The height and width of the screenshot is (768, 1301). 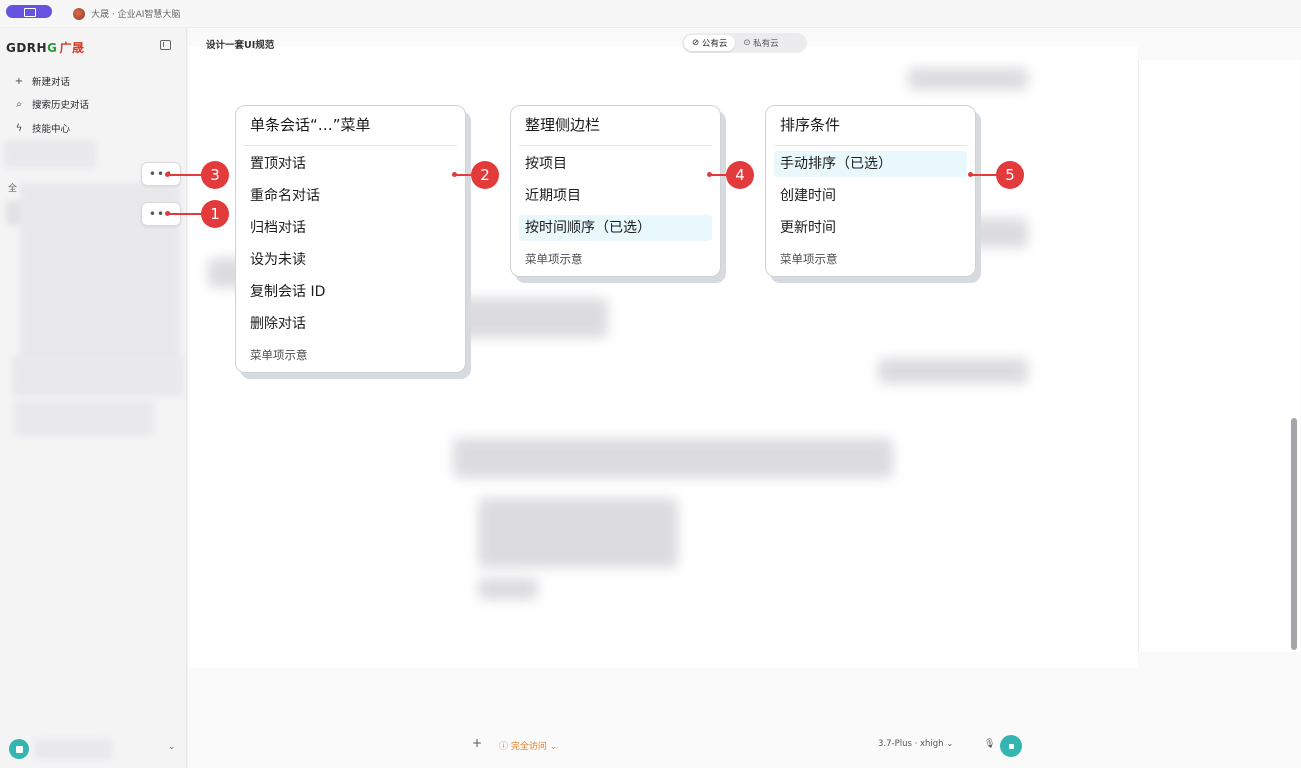 I want to click on section-label: 全, so click(x=13, y=189).